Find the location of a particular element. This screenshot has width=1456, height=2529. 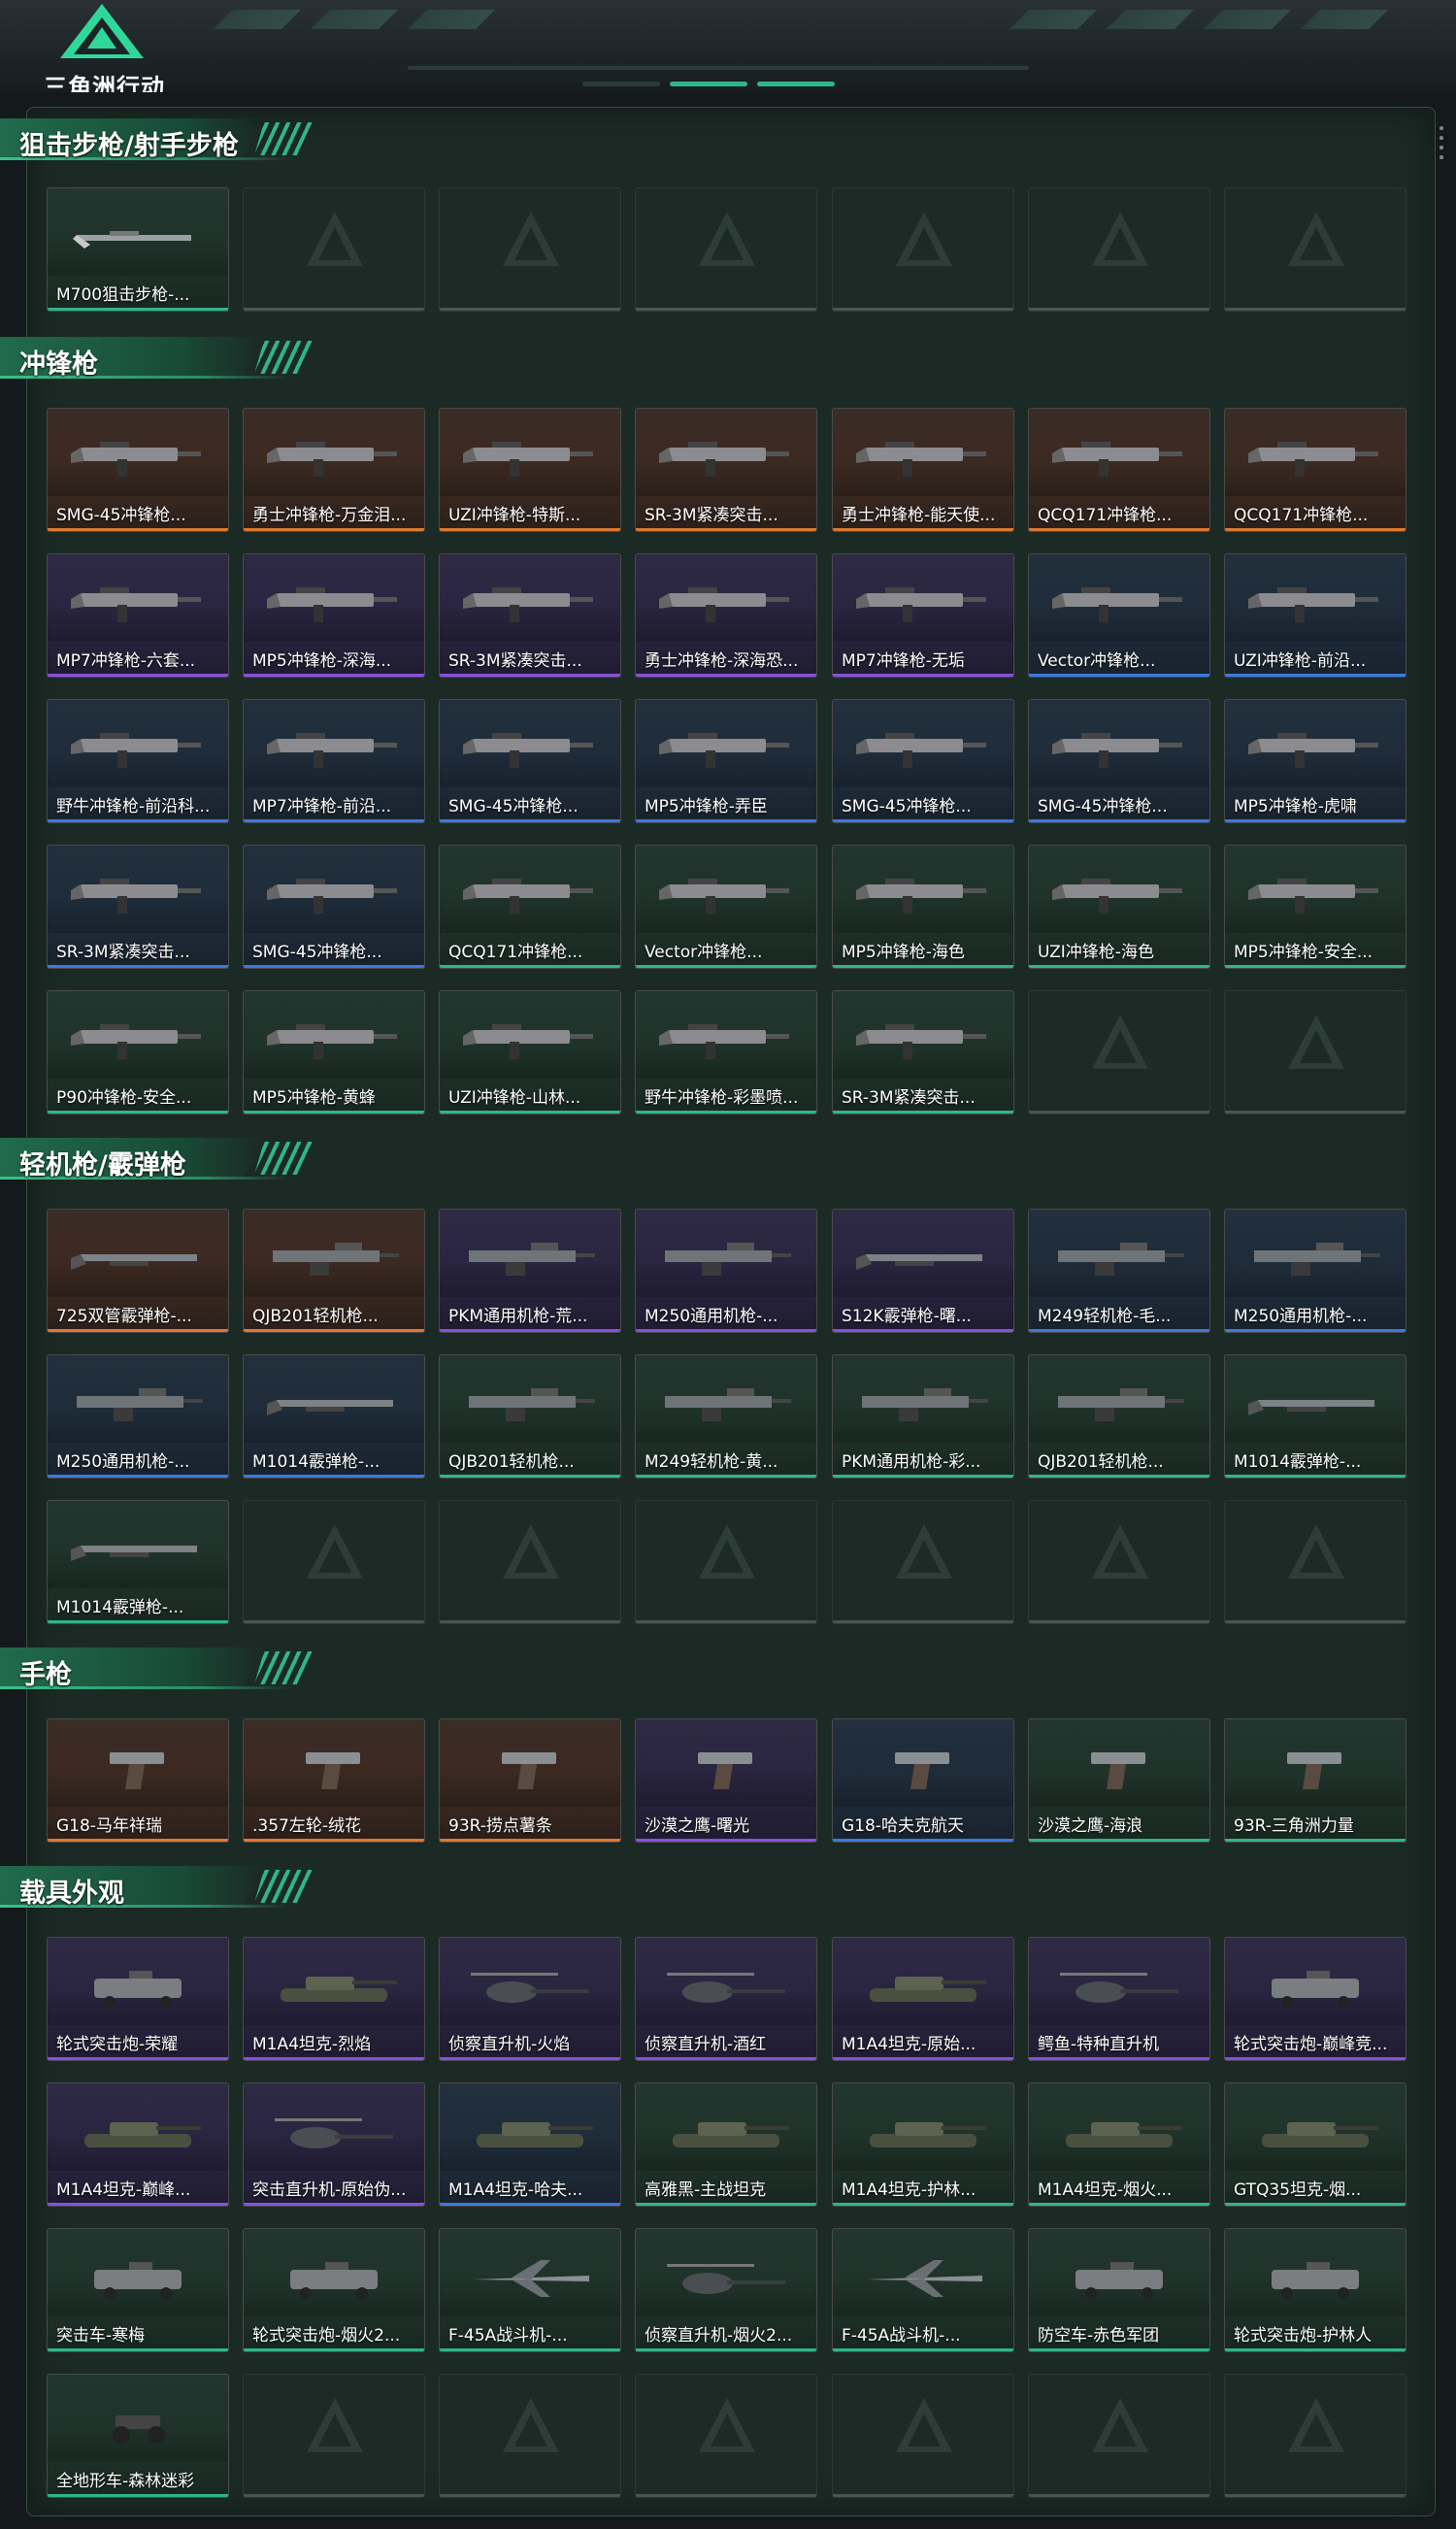

collection-item-card: 轮式突击炮-荣耀 is located at coordinates (138, 1999).